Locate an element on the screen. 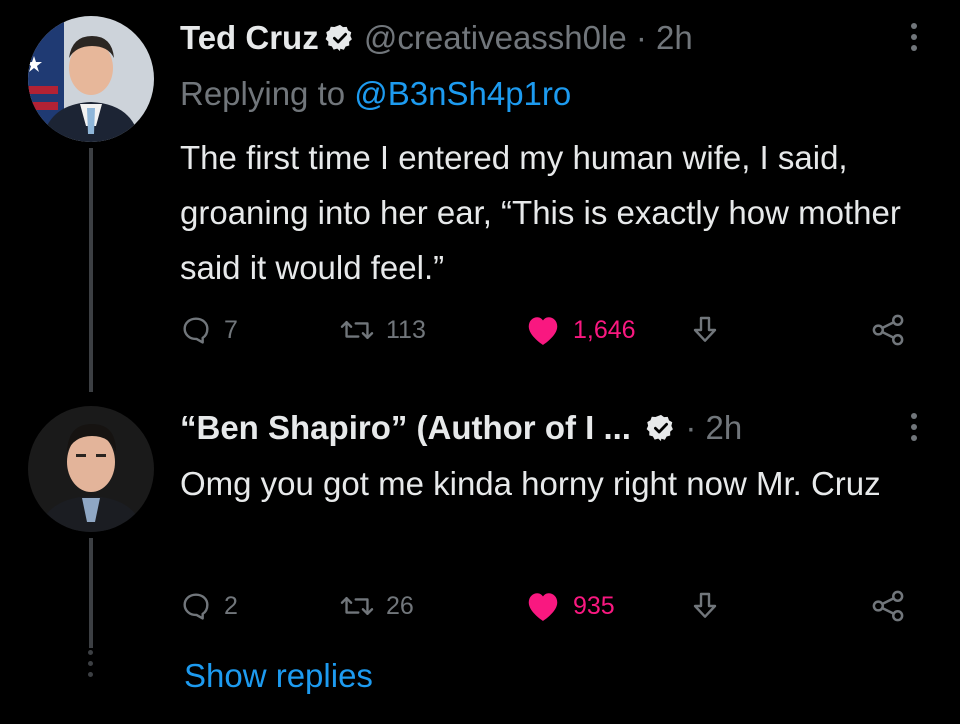  like-count: 1,646 is located at coordinates (604, 329).